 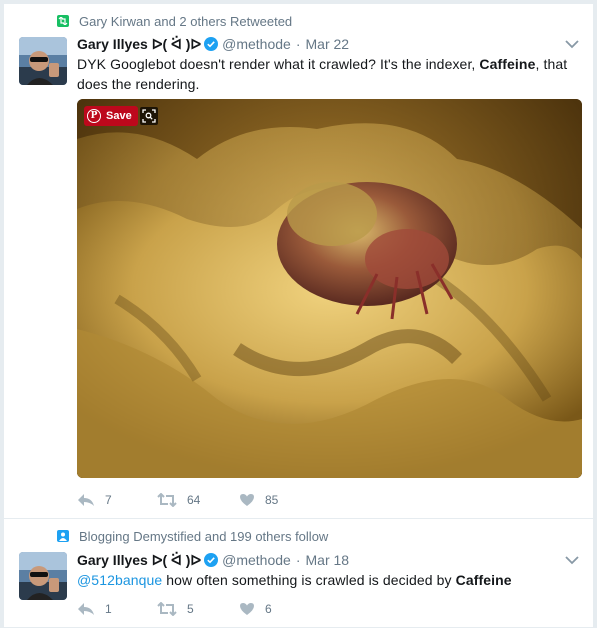 What do you see at coordinates (185, 21) in the screenshot?
I see `context-text: Gary Kirwan and 2 others Retweeted` at bounding box center [185, 21].